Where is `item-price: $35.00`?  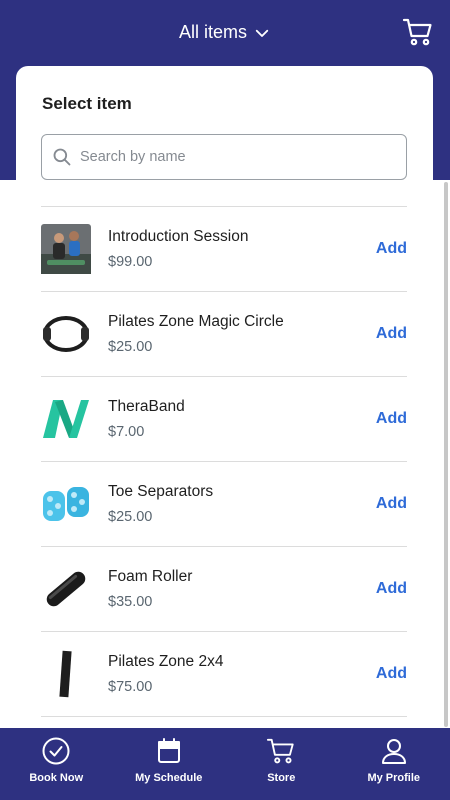
item-price: $35.00 is located at coordinates (130, 602).